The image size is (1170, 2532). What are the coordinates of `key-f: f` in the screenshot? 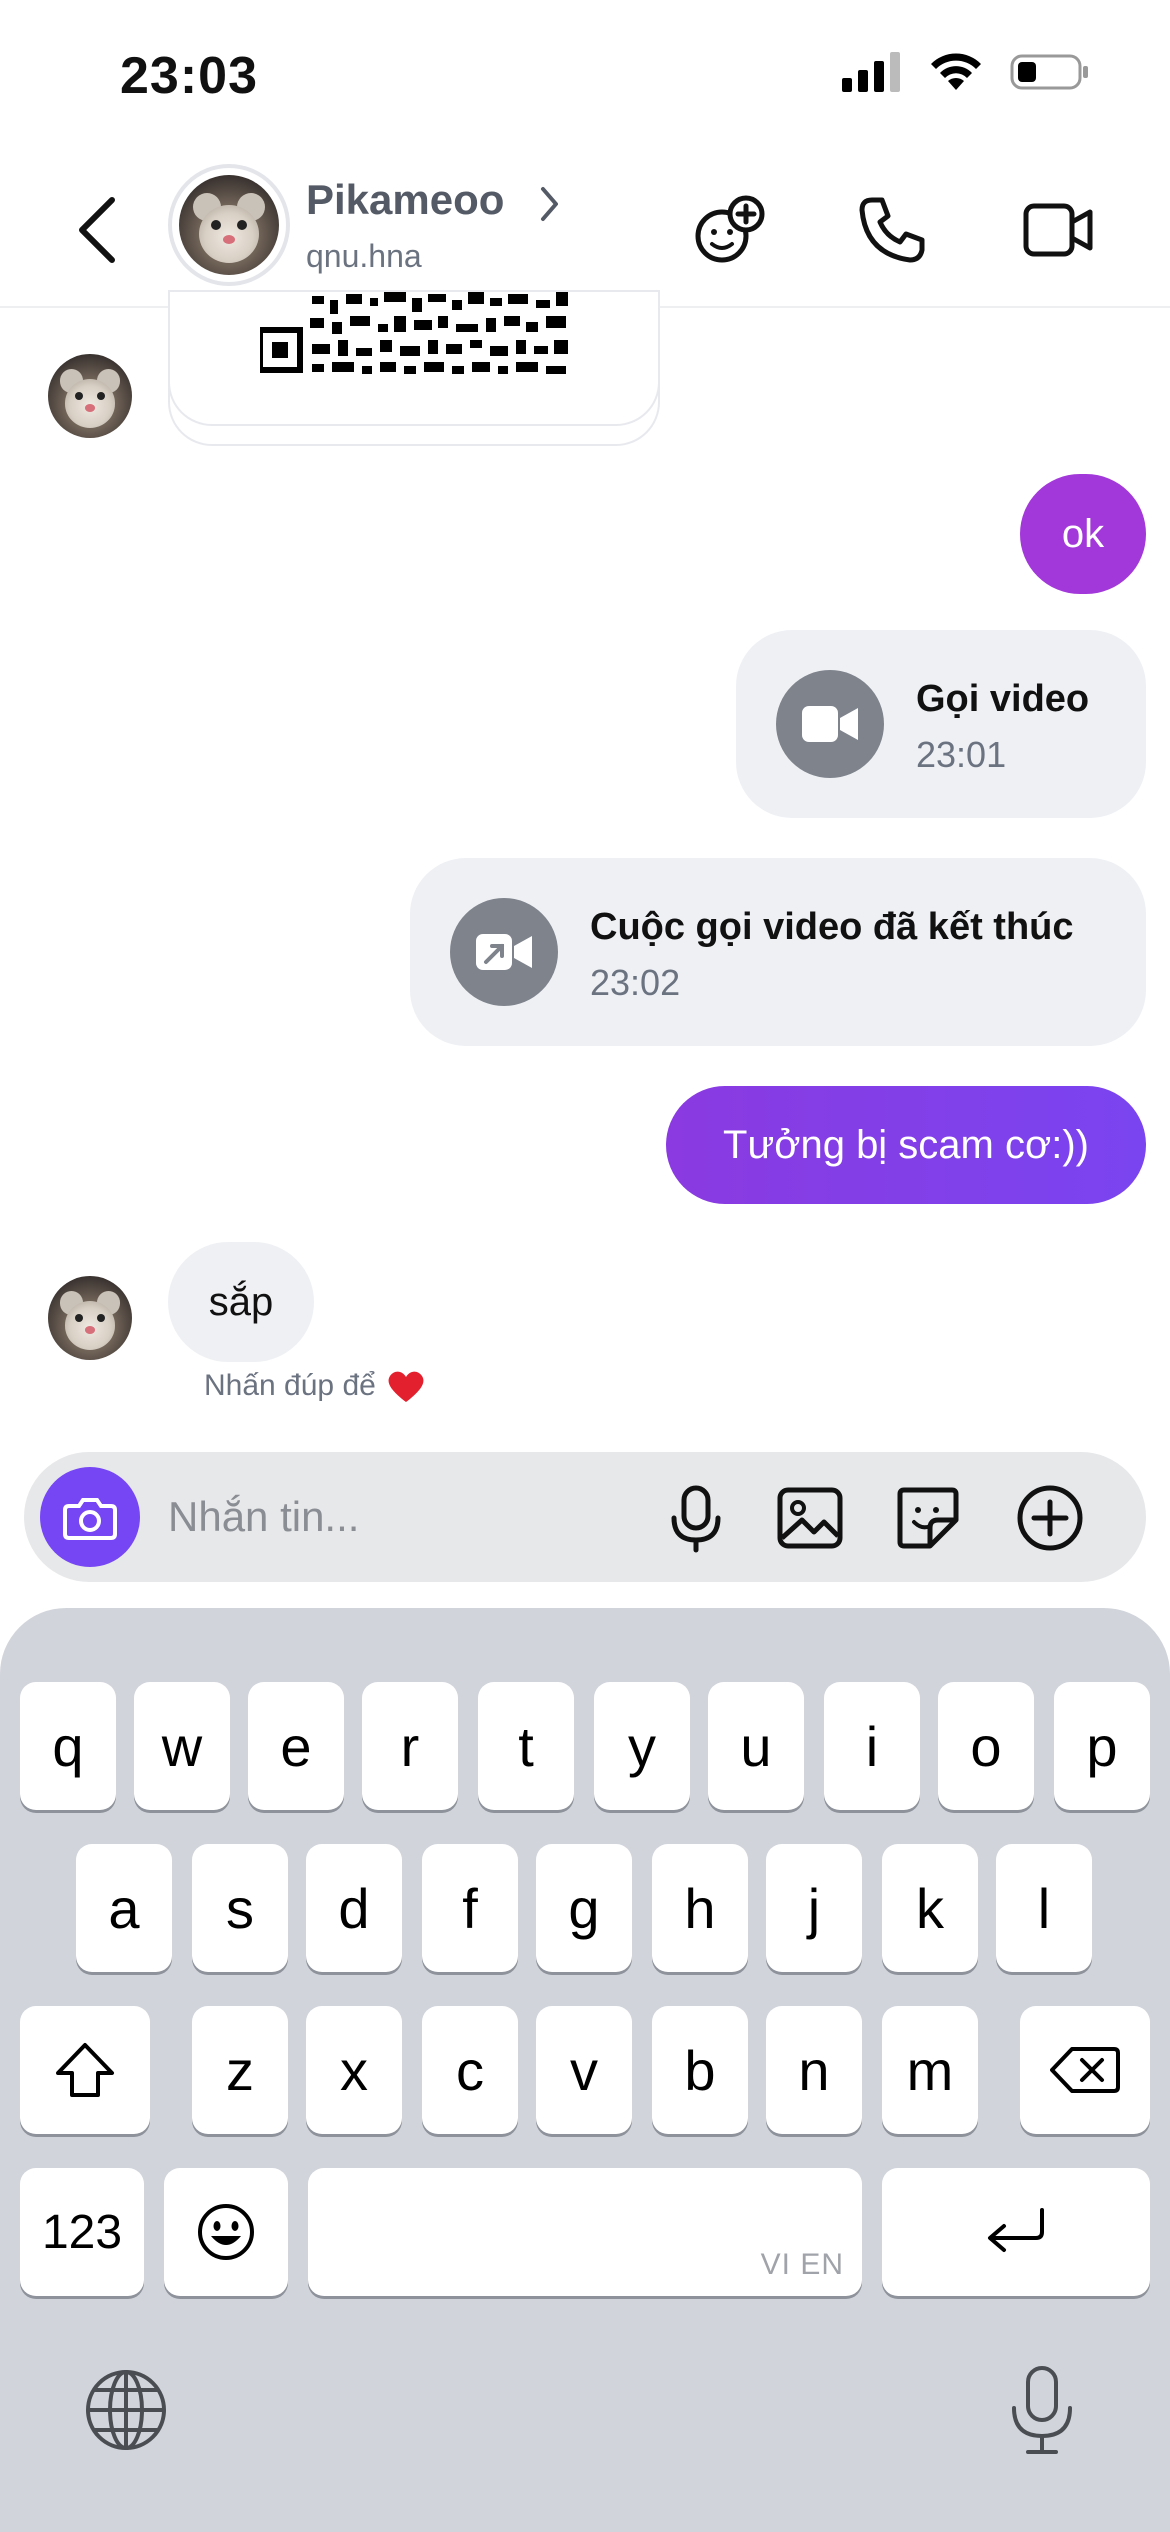 It's located at (470, 1908).